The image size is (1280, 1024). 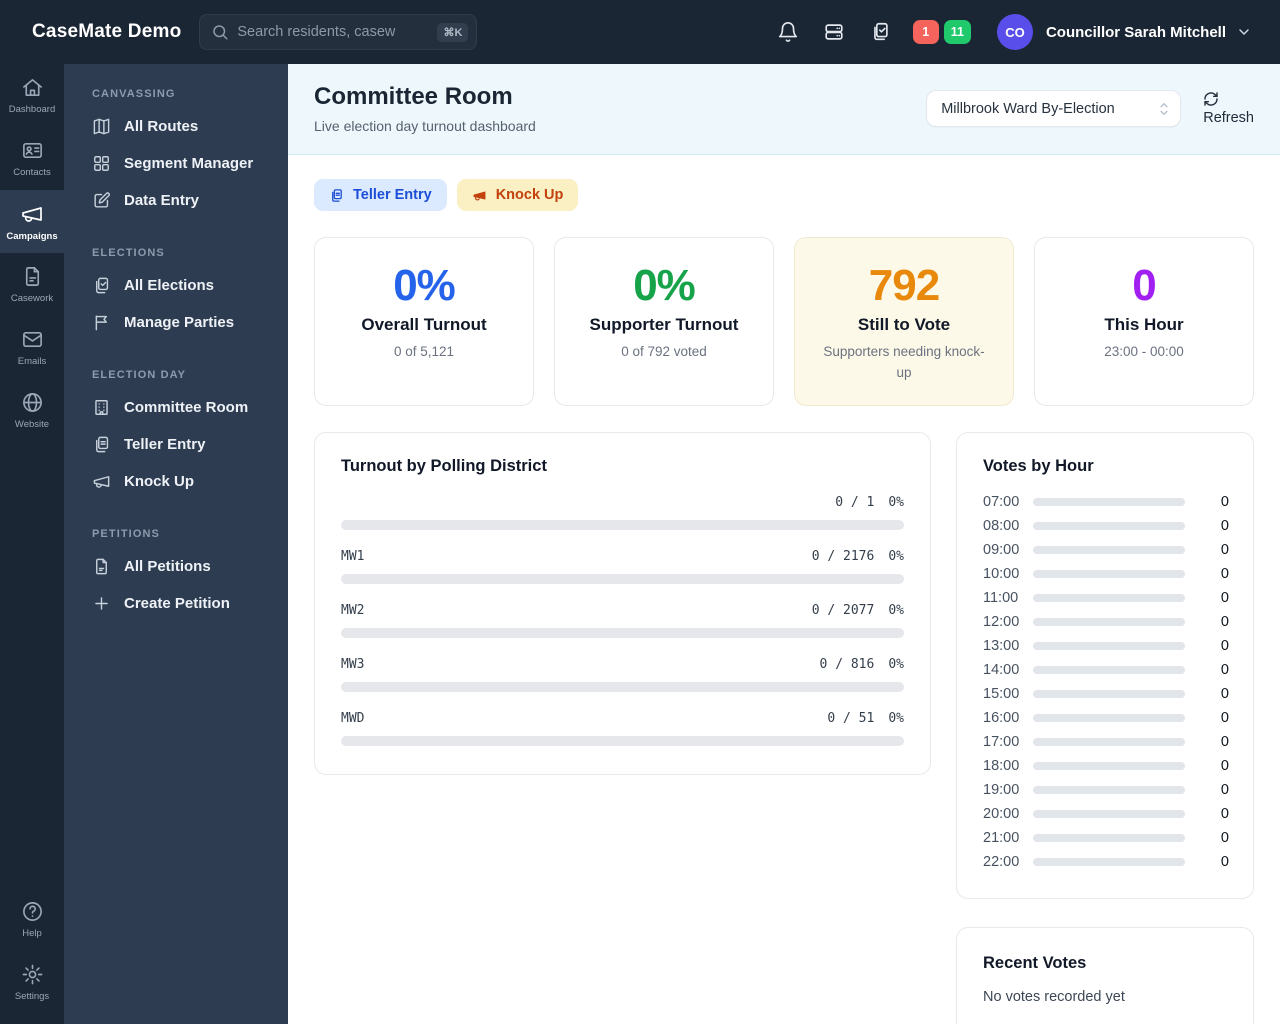 I want to click on panel-title: Turnout by Polling District, so click(x=444, y=466).